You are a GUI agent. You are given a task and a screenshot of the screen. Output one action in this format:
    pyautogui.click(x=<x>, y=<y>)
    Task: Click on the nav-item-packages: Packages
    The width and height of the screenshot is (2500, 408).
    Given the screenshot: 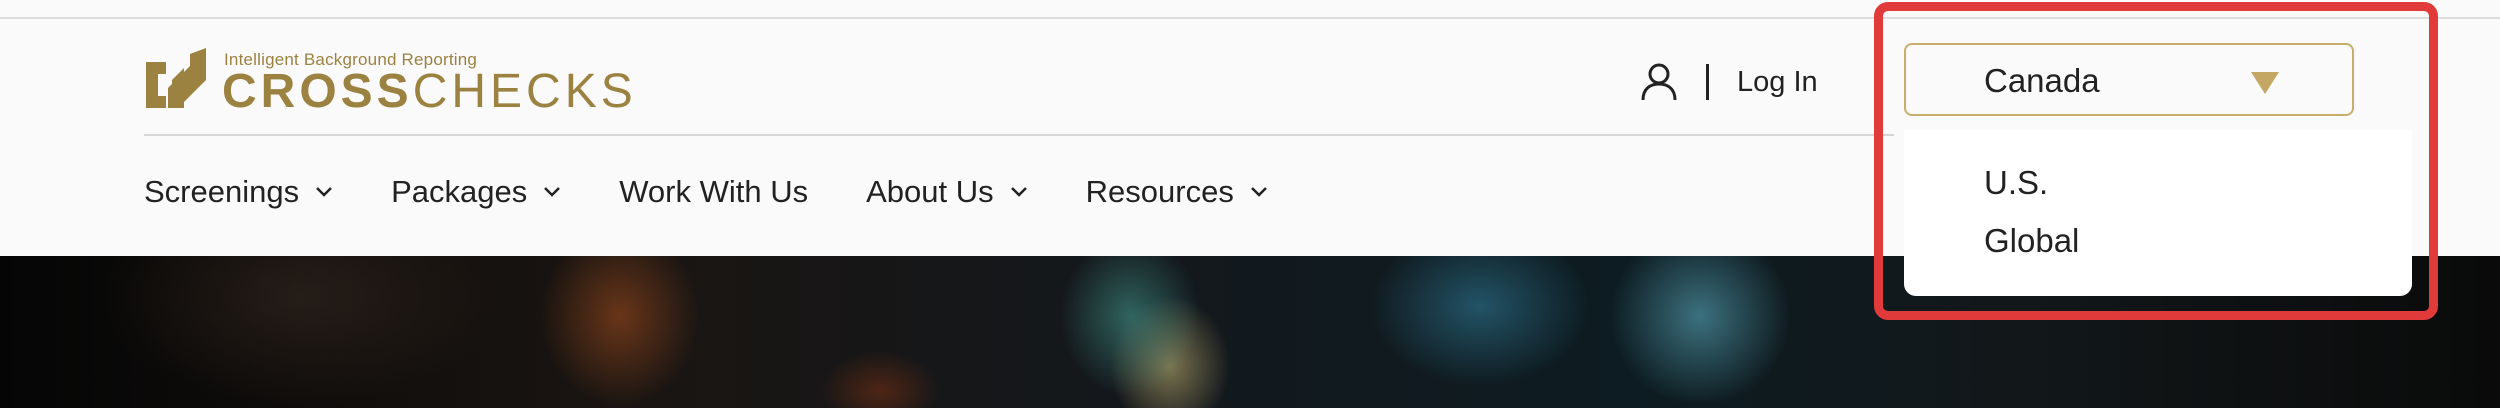 What is the action you would take?
    pyautogui.click(x=476, y=192)
    